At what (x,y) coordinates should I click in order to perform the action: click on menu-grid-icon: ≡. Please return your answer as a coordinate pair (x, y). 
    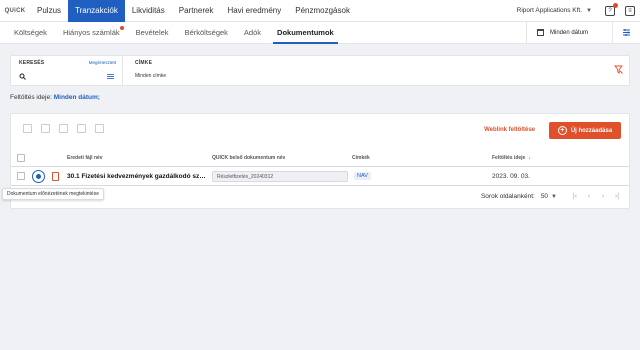
    Looking at the image, I should click on (630, 10).